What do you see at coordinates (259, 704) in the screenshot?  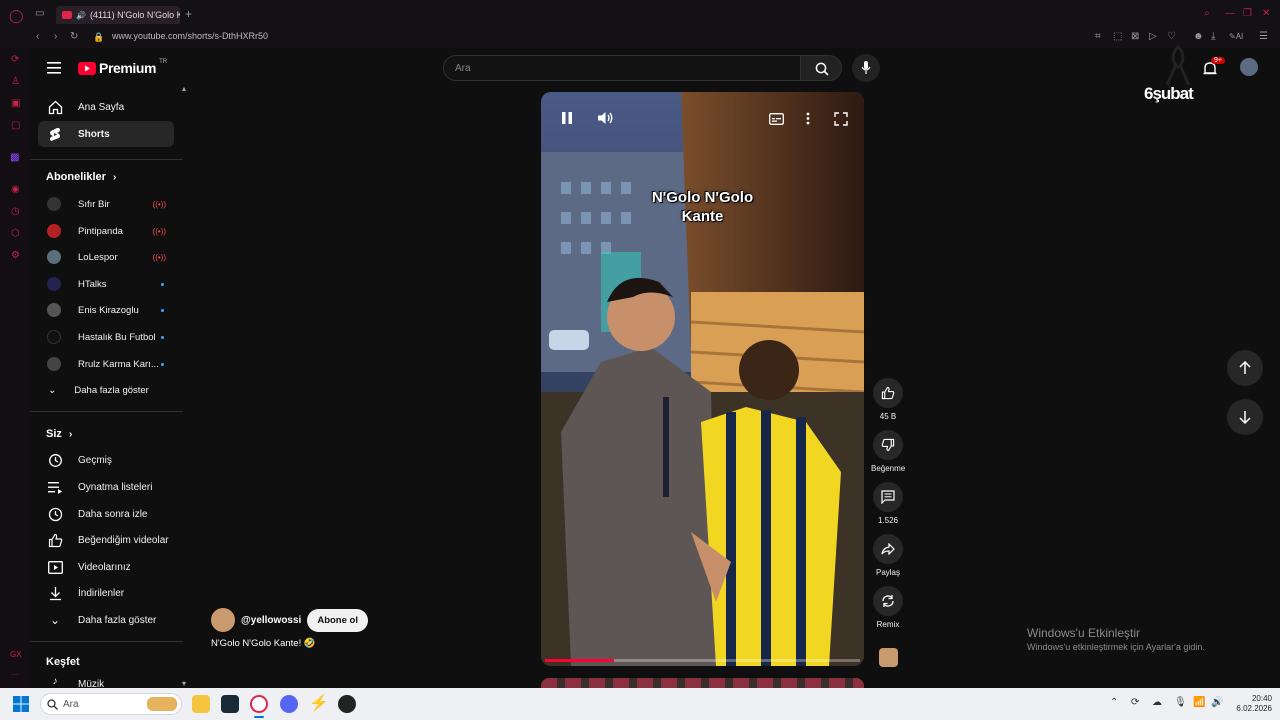 I see `opera-gx-taskbar-icon` at bounding box center [259, 704].